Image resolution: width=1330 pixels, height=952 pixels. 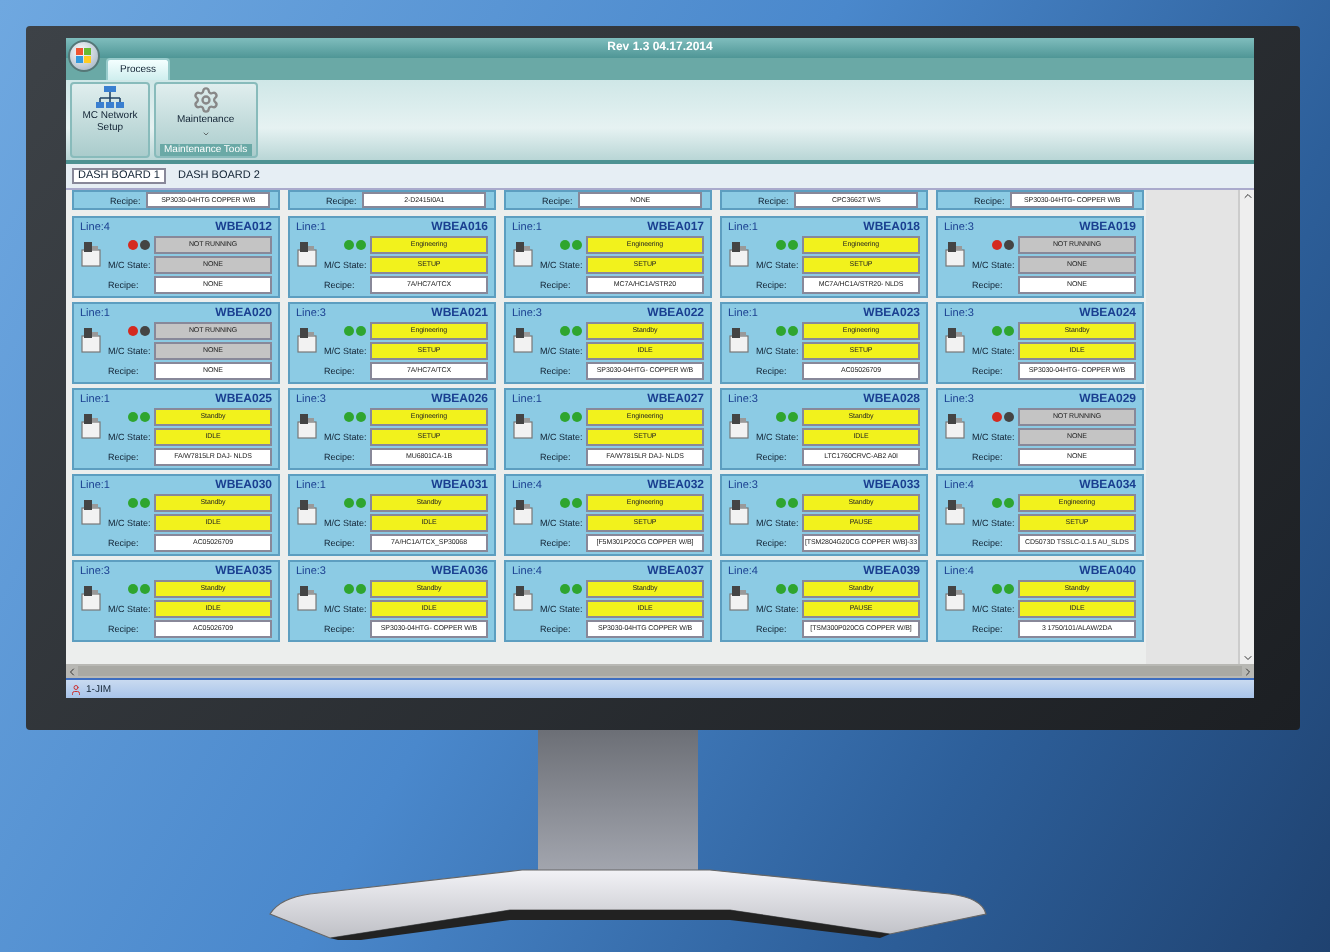 I want to click on gear-icon, so click(x=205, y=100).